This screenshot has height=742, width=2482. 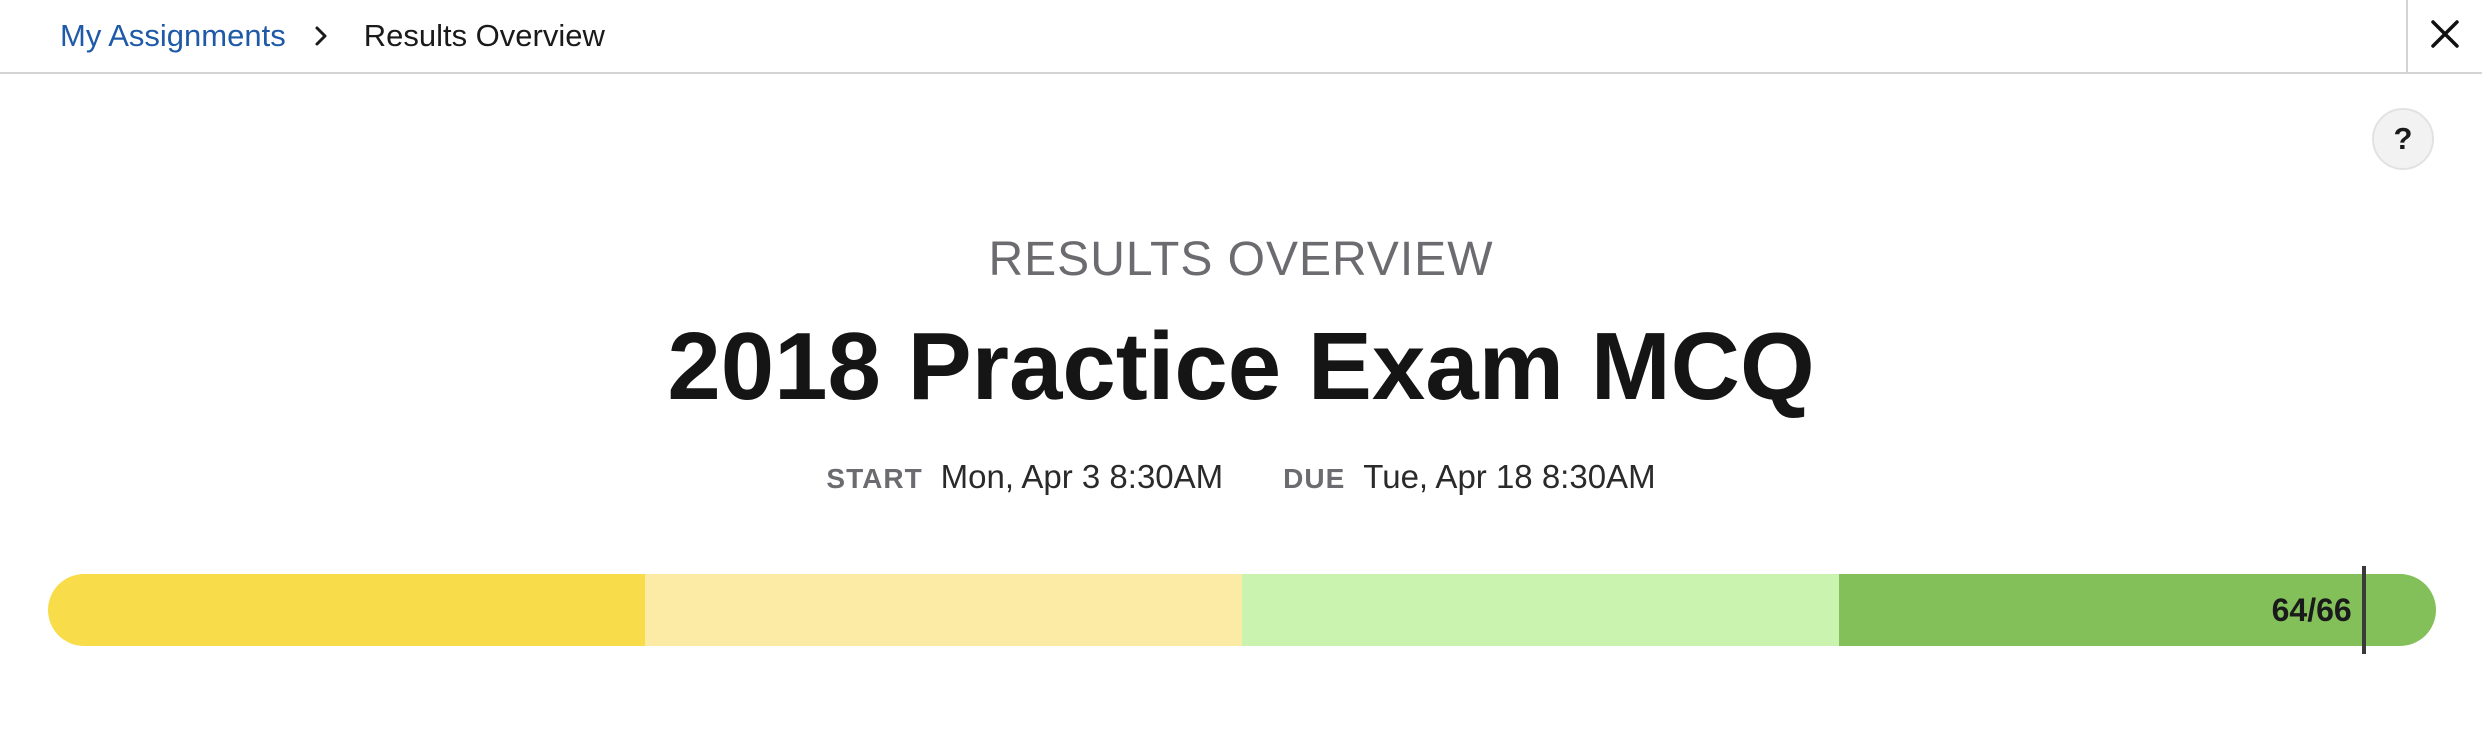 What do you see at coordinates (1241, 259) in the screenshot?
I see `page-subtitle: RESULTS OVERVIEW` at bounding box center [1241, 259].